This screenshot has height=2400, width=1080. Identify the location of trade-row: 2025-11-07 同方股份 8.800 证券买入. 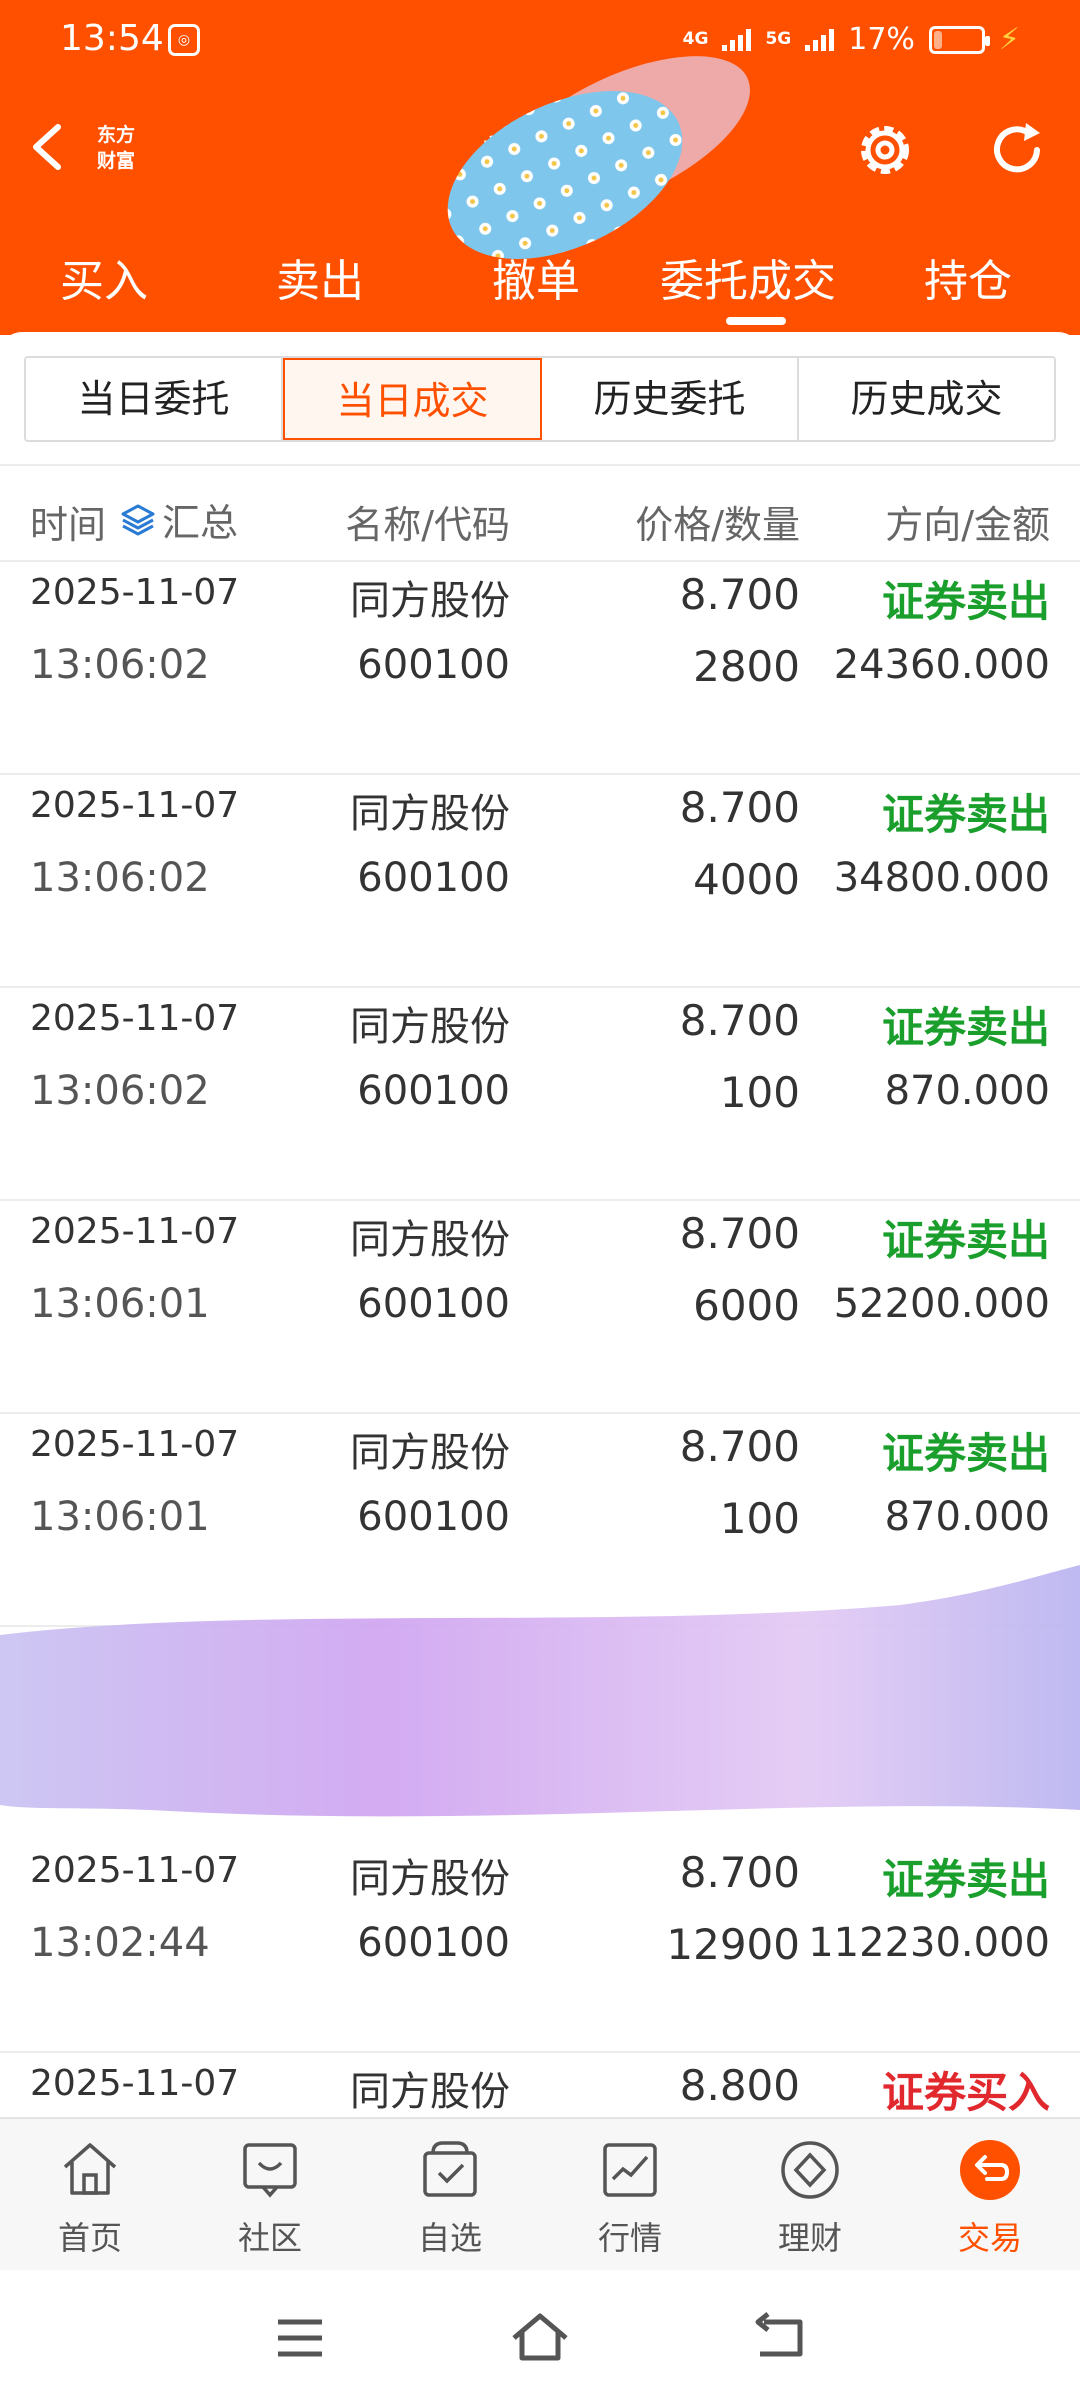
(540, 2085).